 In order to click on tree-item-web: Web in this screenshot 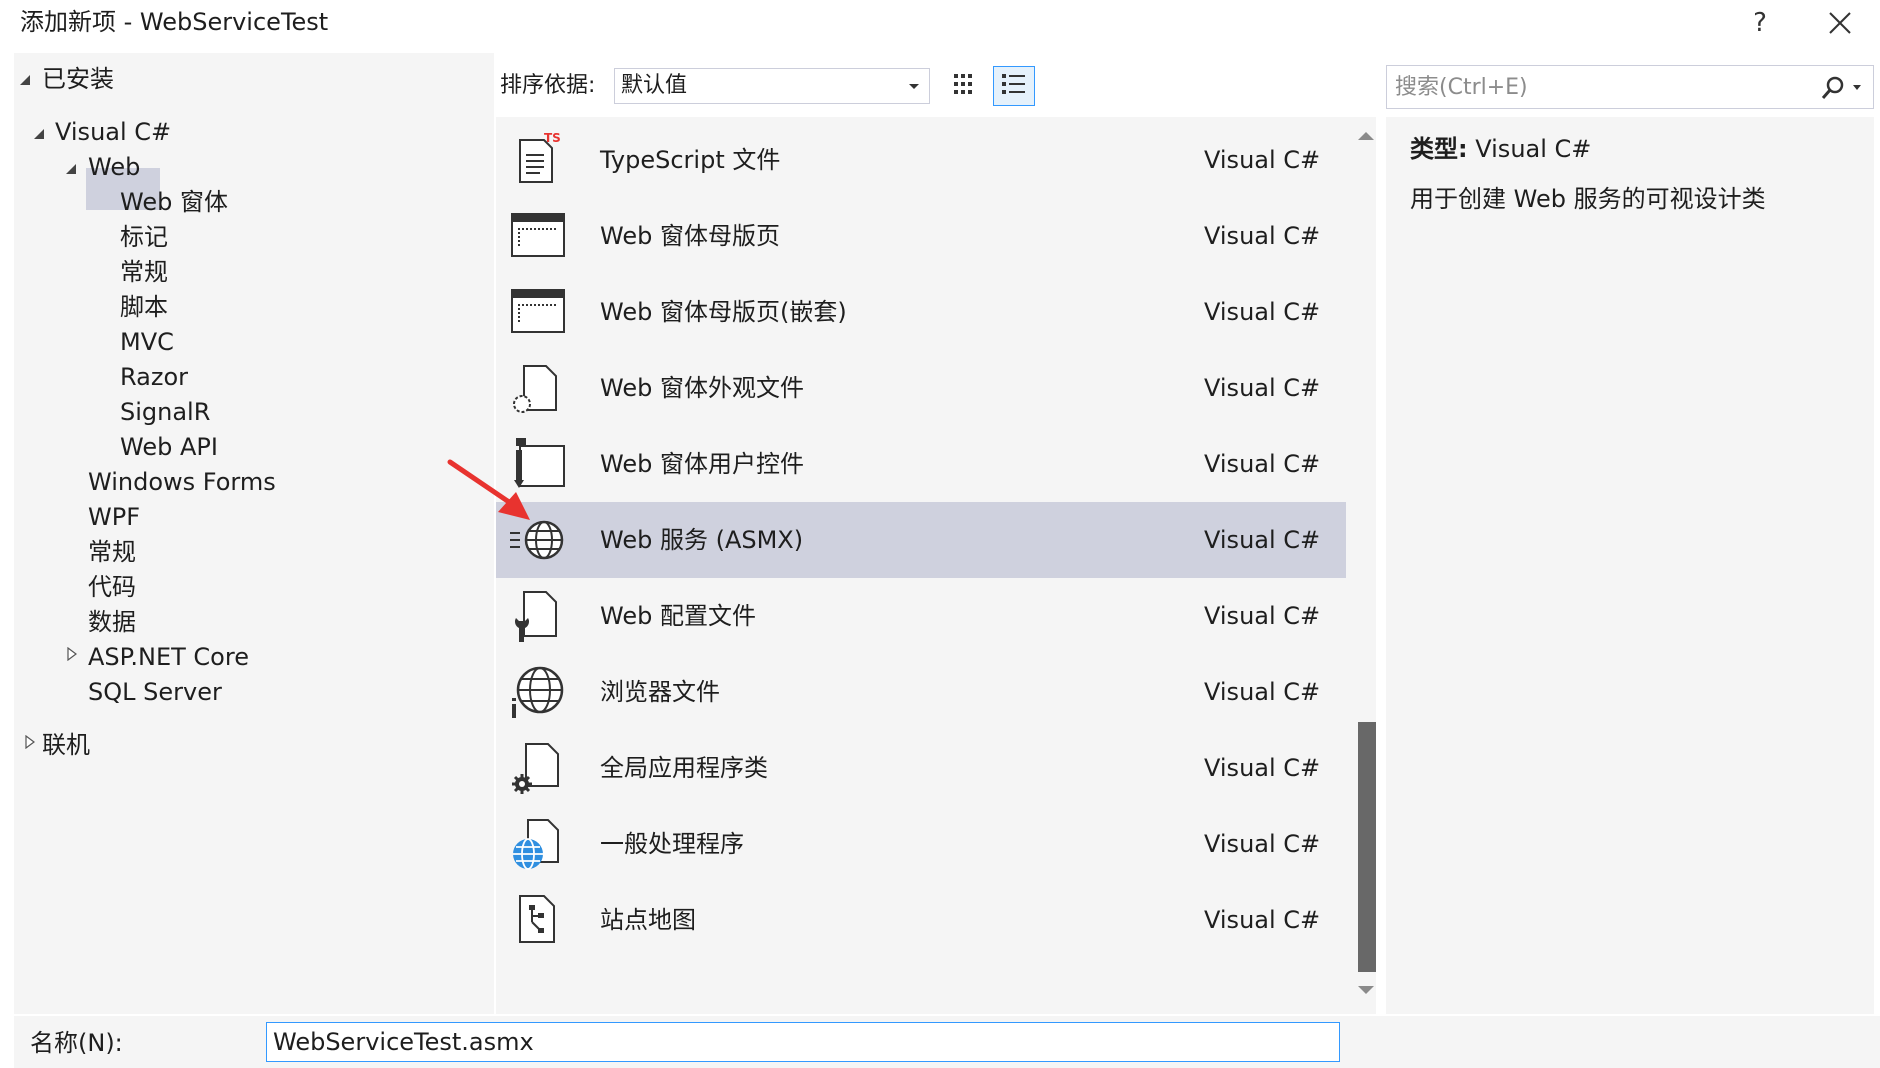, I will do `click(114, 167)`.